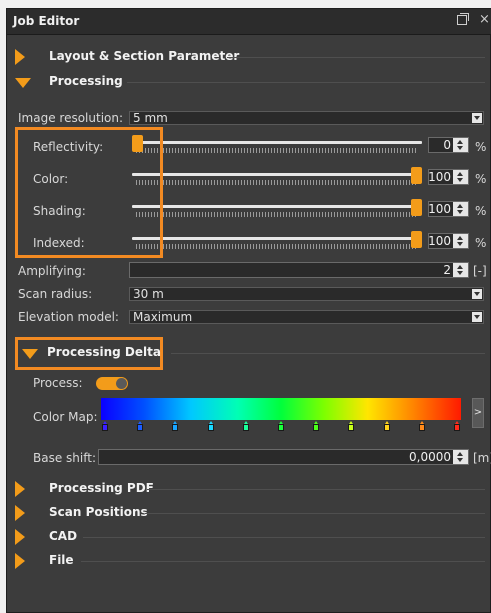 The width and height of the screenshot is (491, 613). What do you see at coordinates (89, 192) in the screenshot?
I see `highlight-box` at bounding box center [89, 192].